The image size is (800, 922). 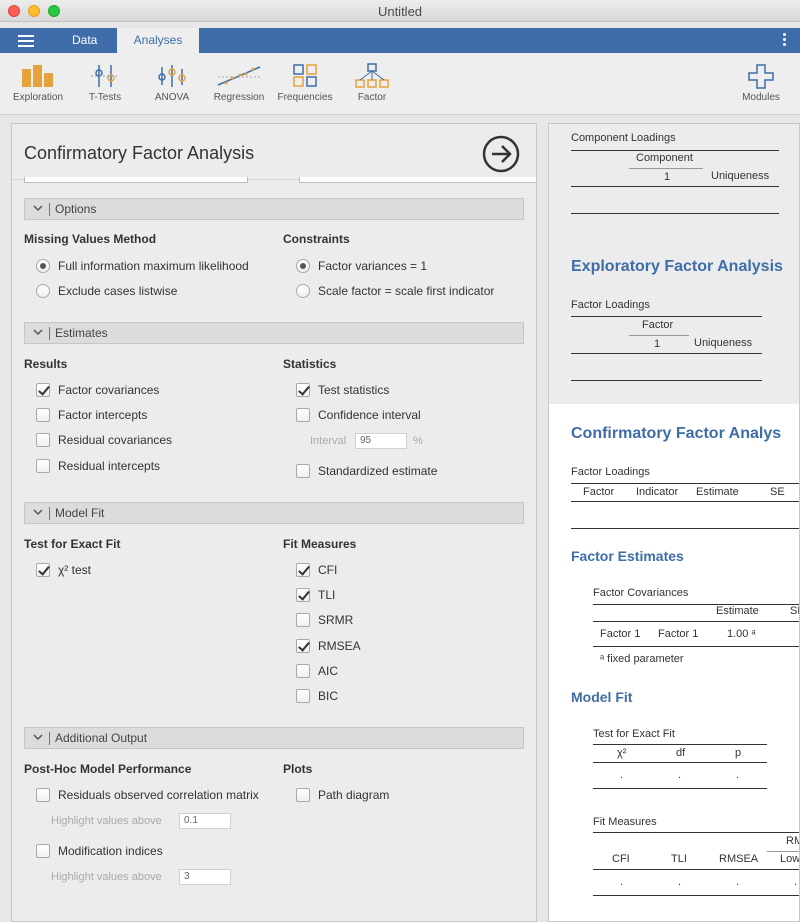 What do you see at coordinates (136, 180) in the screenshot?
I see `variable-list-left` at bounding box center [136, 180].